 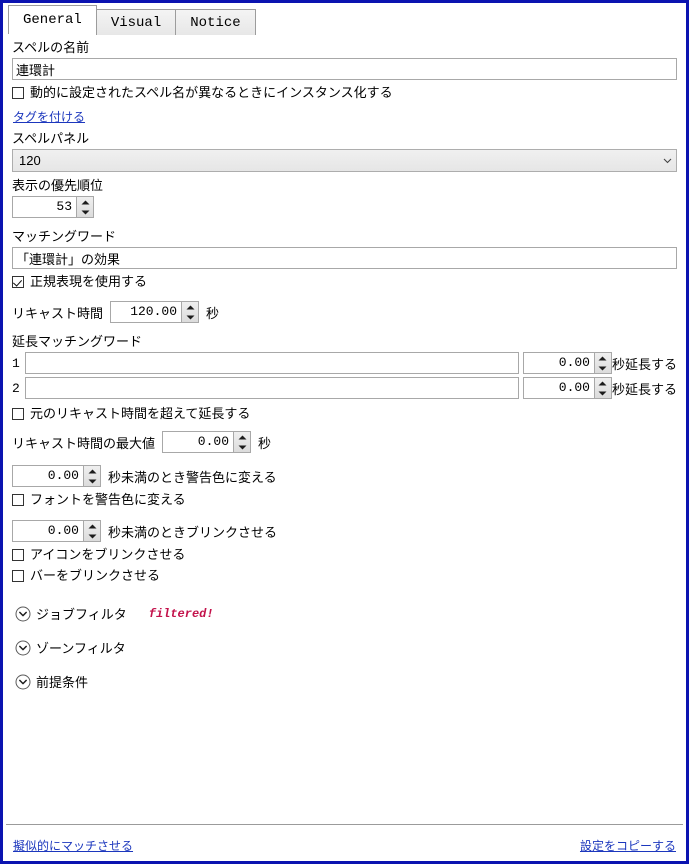 What do you see at coordinates (52, 19) in the screenshot?
I see `tab-general: General` at bounding box center [52, 19].